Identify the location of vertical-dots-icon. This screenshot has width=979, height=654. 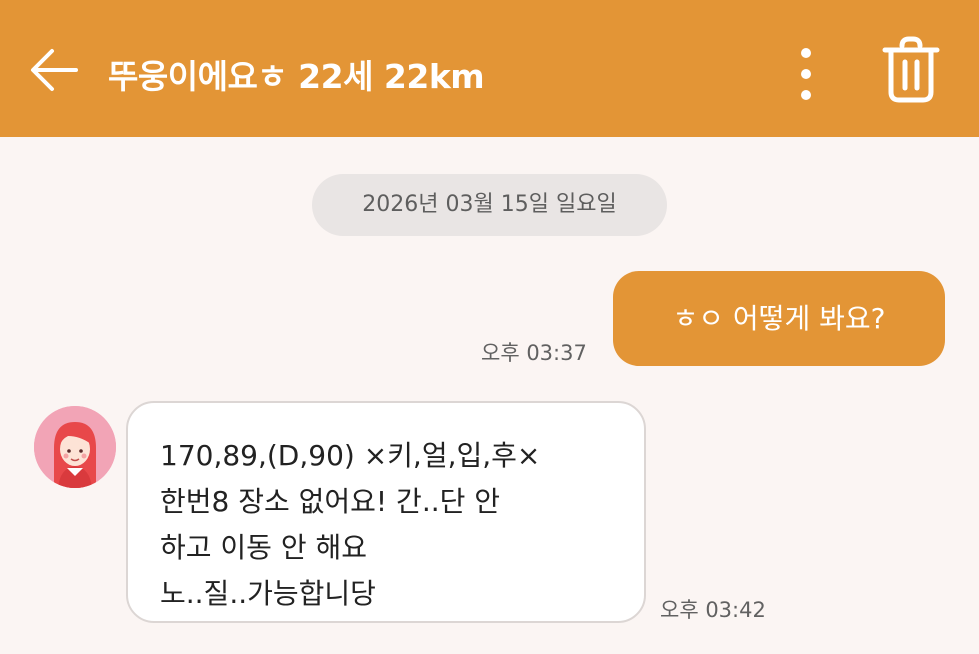
(806, 74).